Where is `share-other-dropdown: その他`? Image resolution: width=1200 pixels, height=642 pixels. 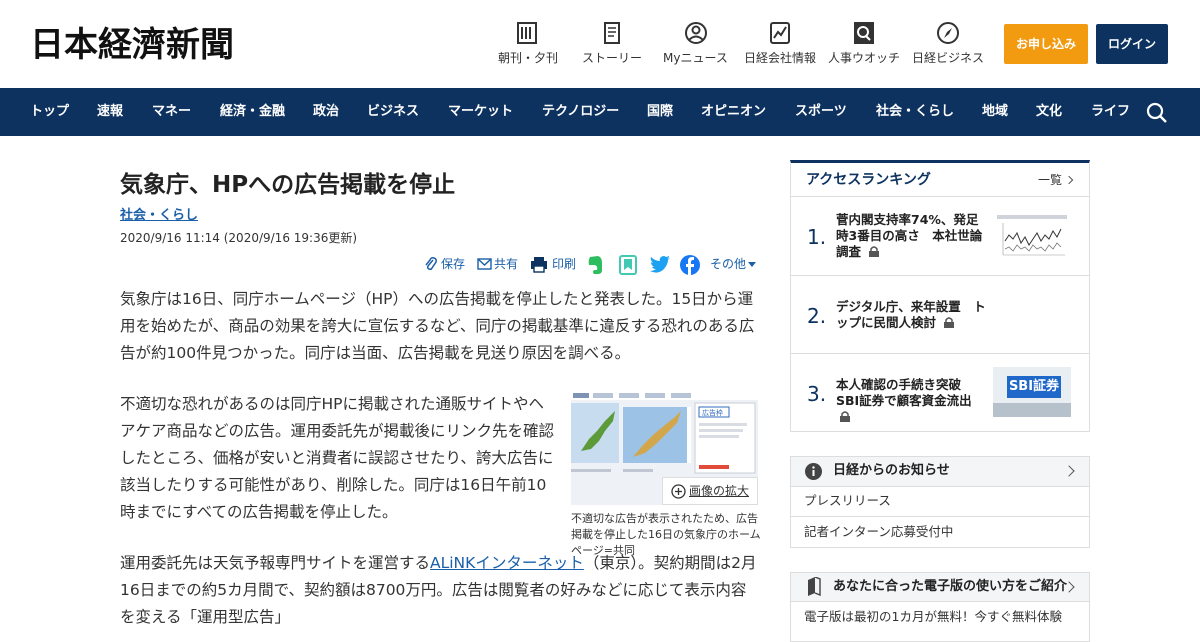
share-other-dropdown: その他 is located at coordinates (733, 265).